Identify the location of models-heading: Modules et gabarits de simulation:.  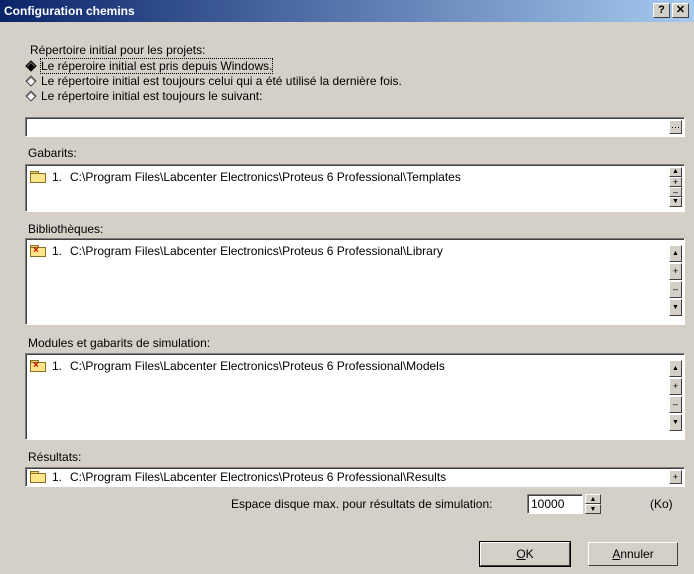
(119, 343).